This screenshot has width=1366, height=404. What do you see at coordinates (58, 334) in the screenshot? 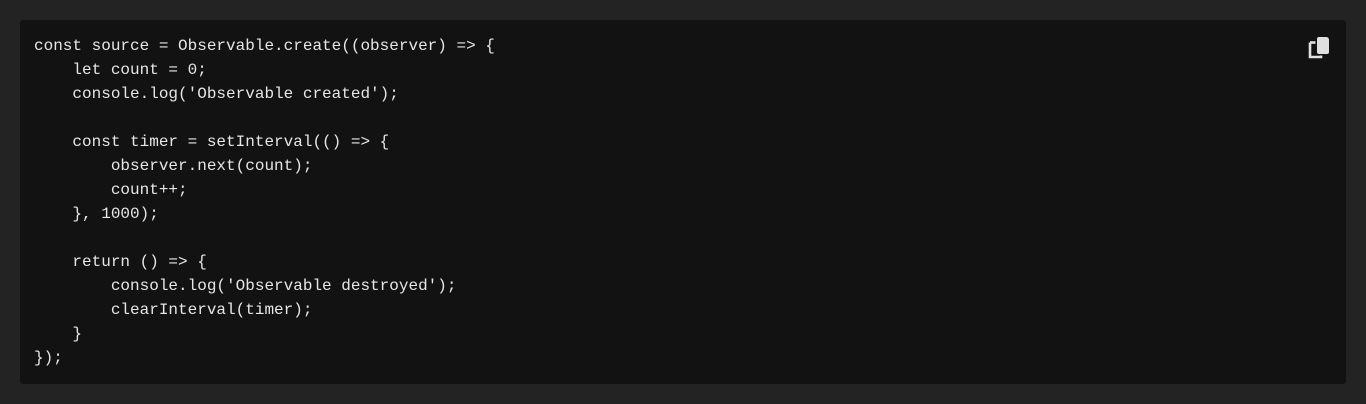
I see `code-line: }` at bounding box center [58, 334].